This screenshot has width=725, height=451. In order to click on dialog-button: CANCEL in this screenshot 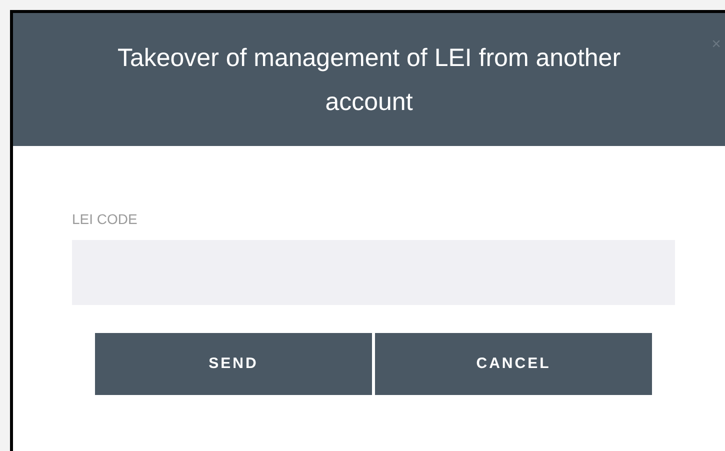, I will do `click(513, 364)`.